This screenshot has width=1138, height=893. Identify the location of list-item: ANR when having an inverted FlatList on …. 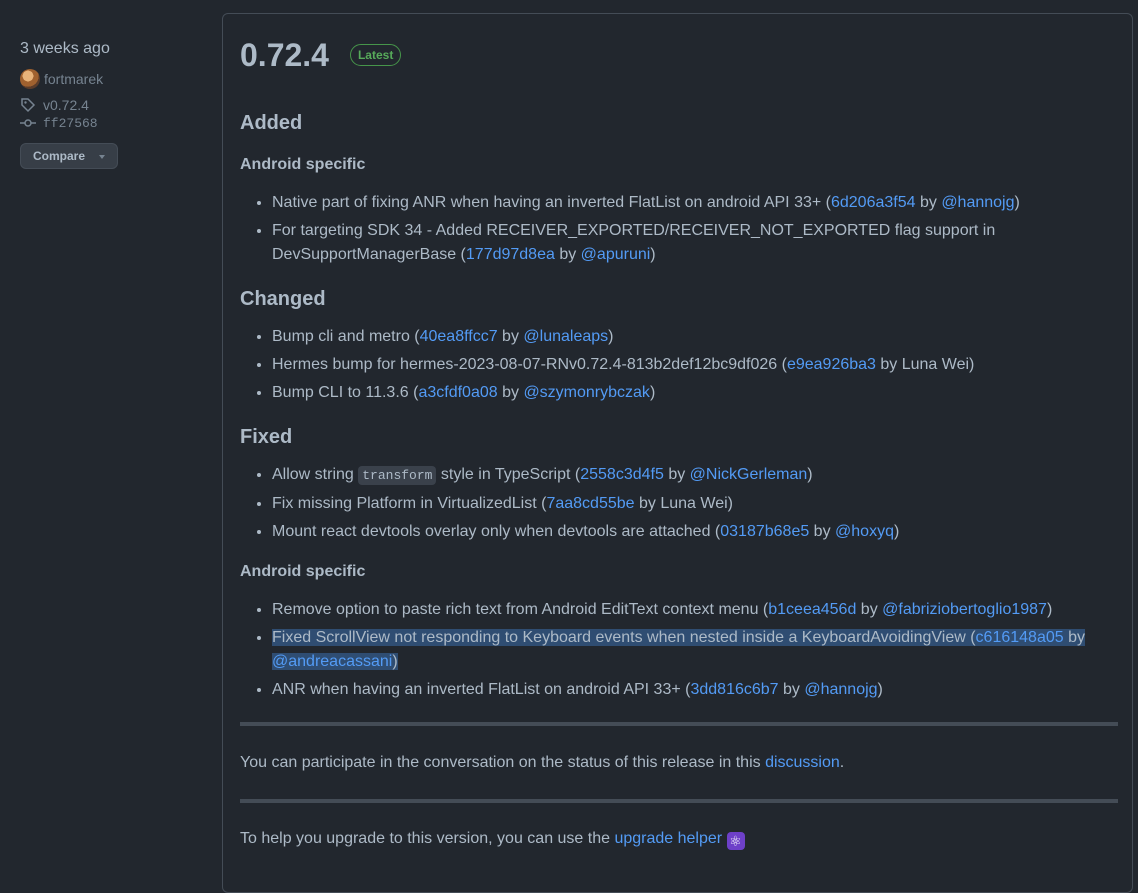
(695, 690).